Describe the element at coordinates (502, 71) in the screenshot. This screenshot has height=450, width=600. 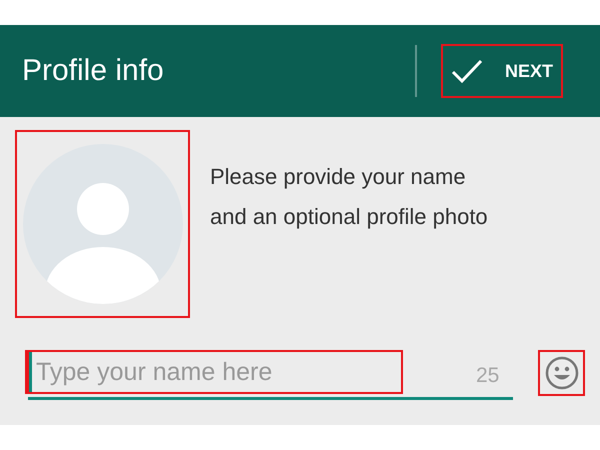
I see `next-button: NEXT` at that location.